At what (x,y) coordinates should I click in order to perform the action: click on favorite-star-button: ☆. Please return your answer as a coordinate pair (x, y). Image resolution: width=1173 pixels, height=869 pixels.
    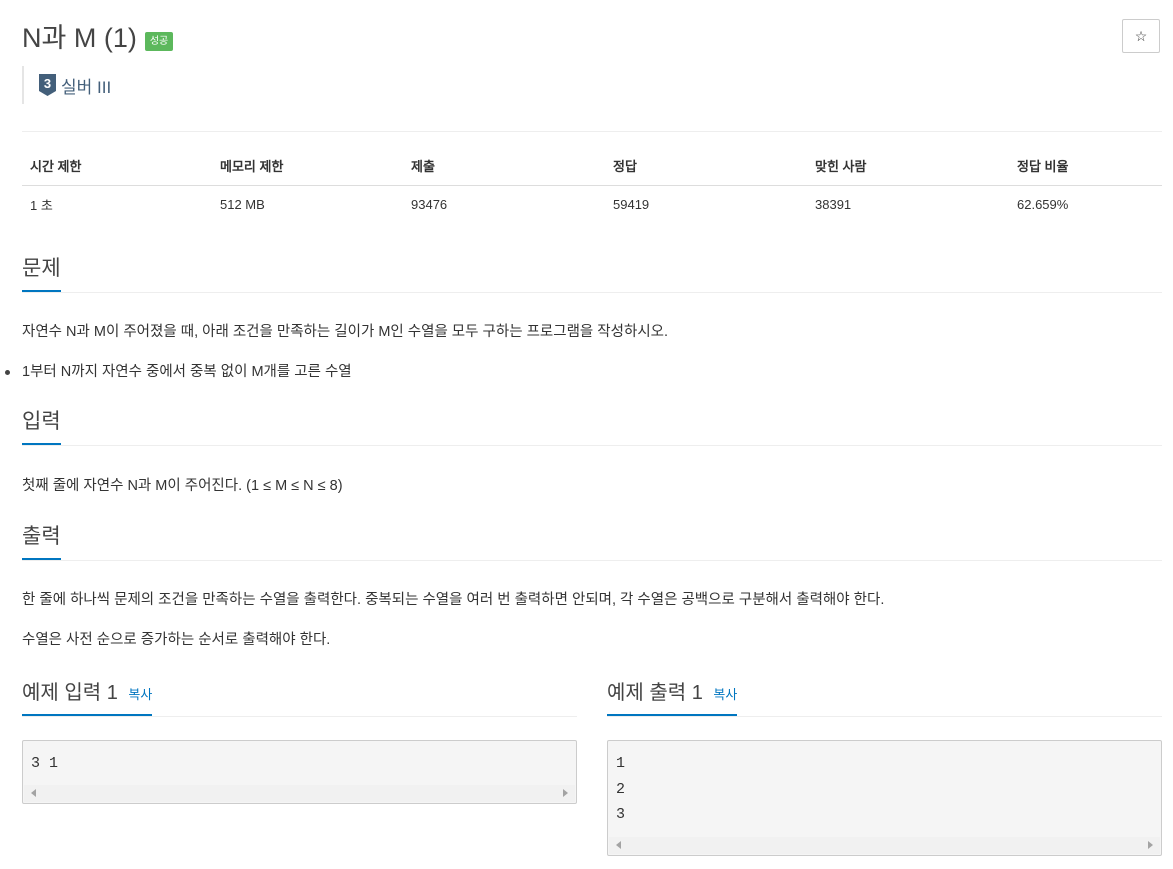
    Looking at the image, I should click on (1141, 36).